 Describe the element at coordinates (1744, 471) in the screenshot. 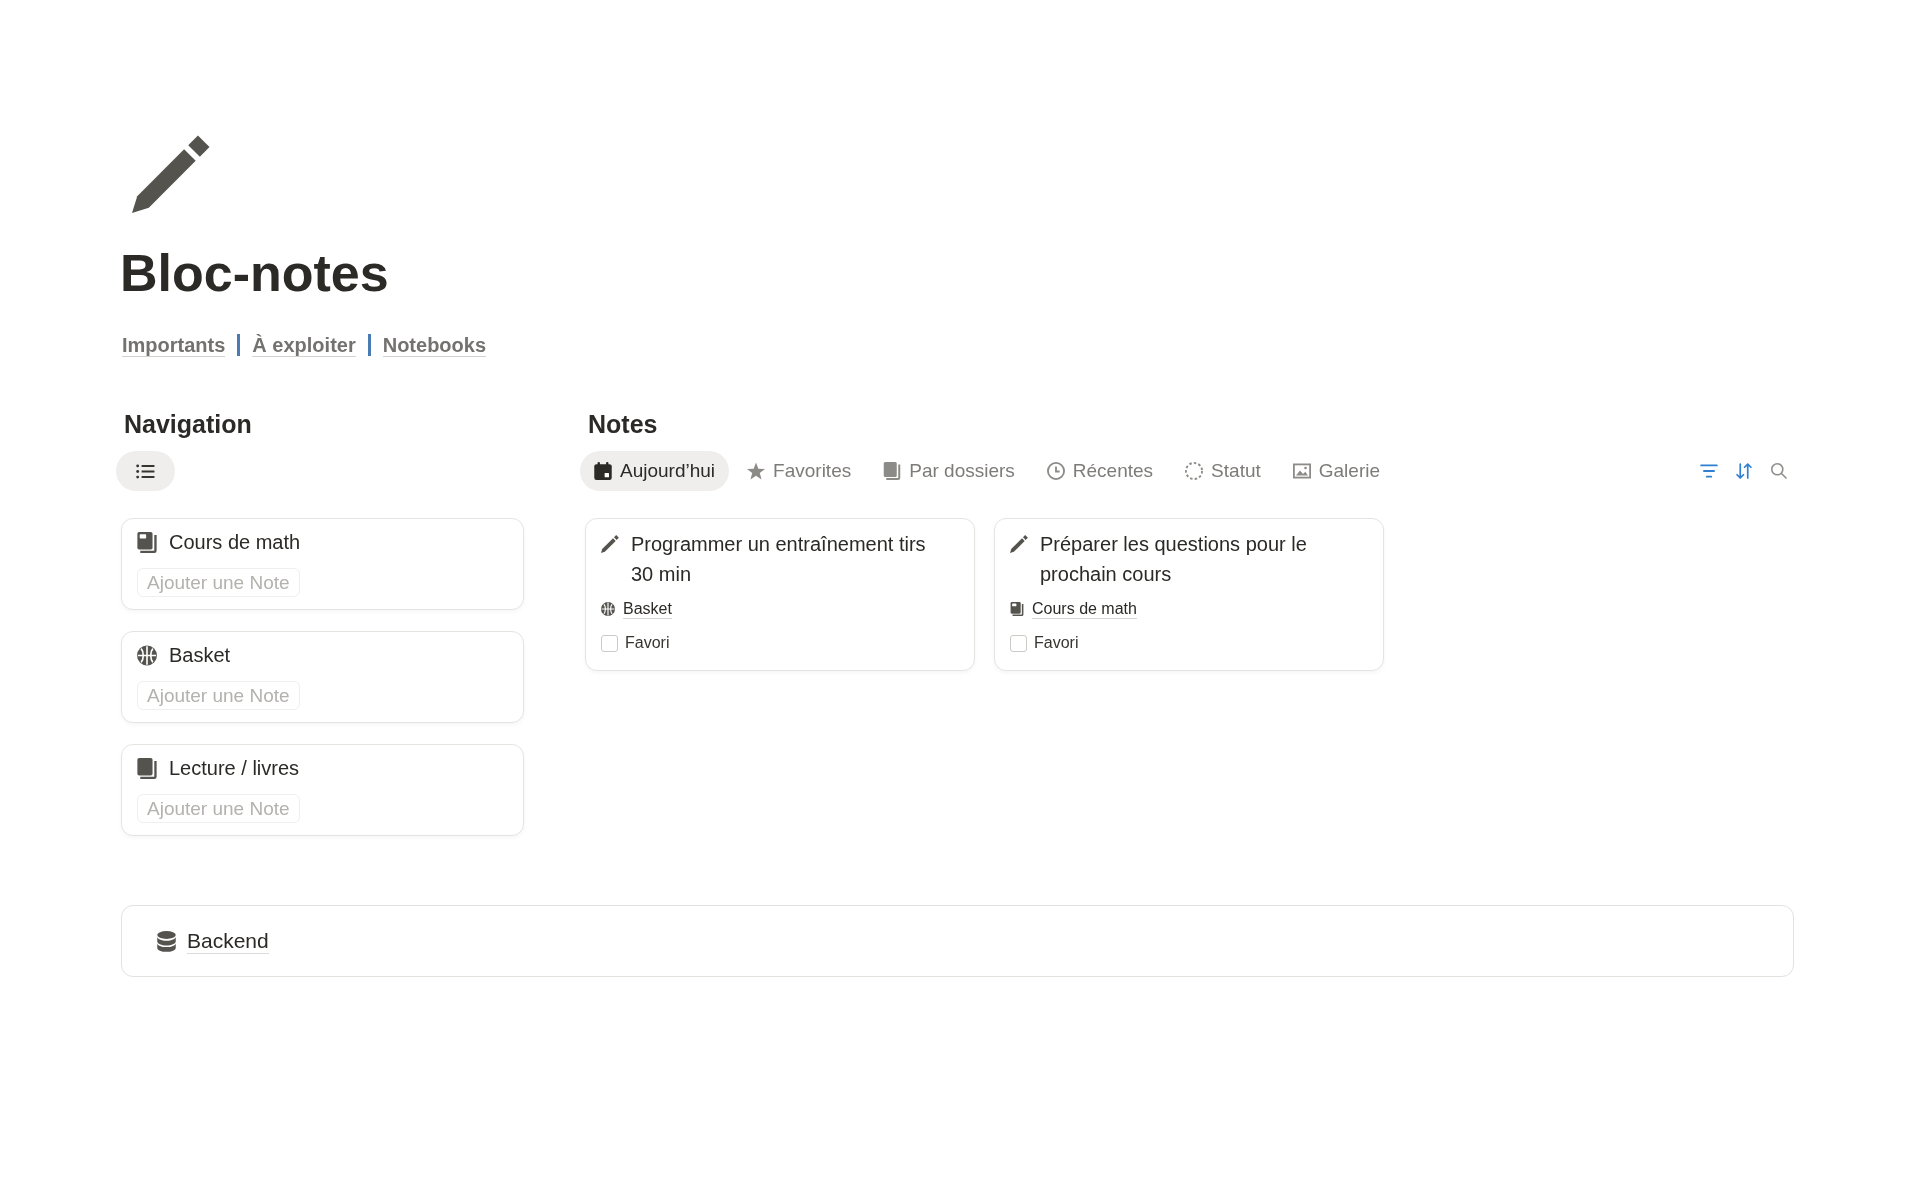

I see `sort-icon` at that location.